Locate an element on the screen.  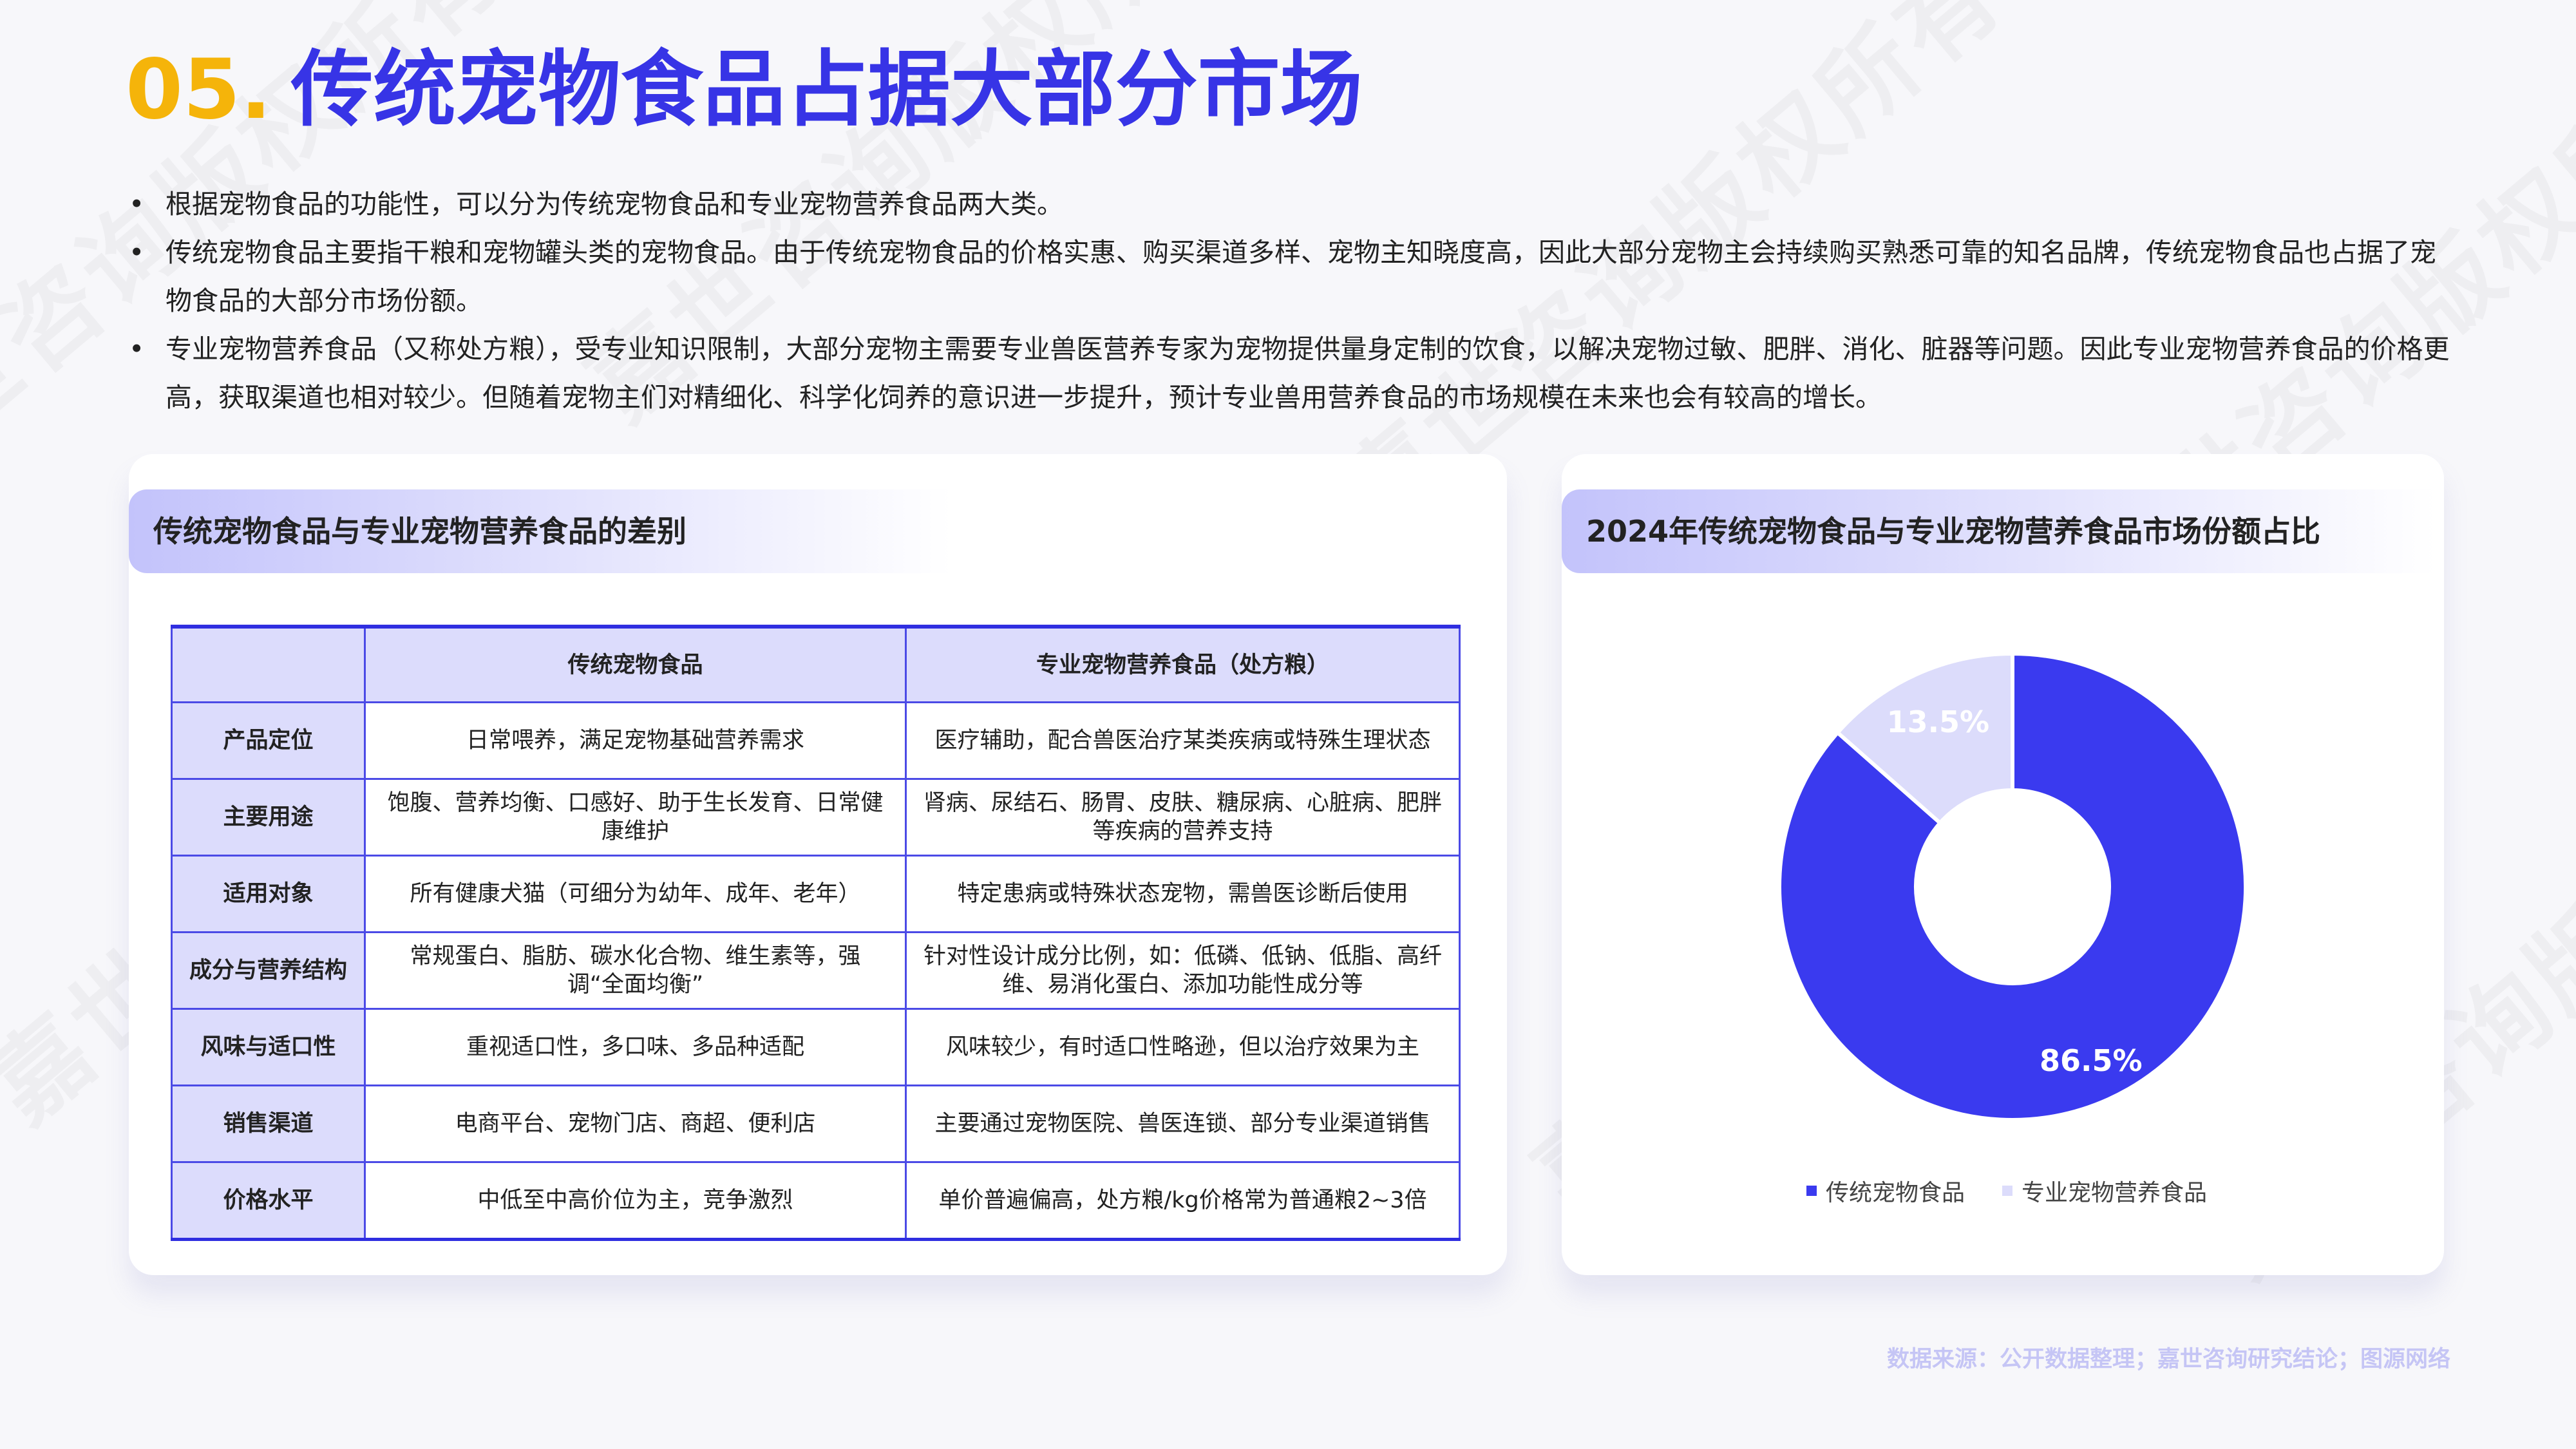
comparison-card-title: 传统宠物食品与专业宠物营养食品的差别 is located at coordinates (540, 531).